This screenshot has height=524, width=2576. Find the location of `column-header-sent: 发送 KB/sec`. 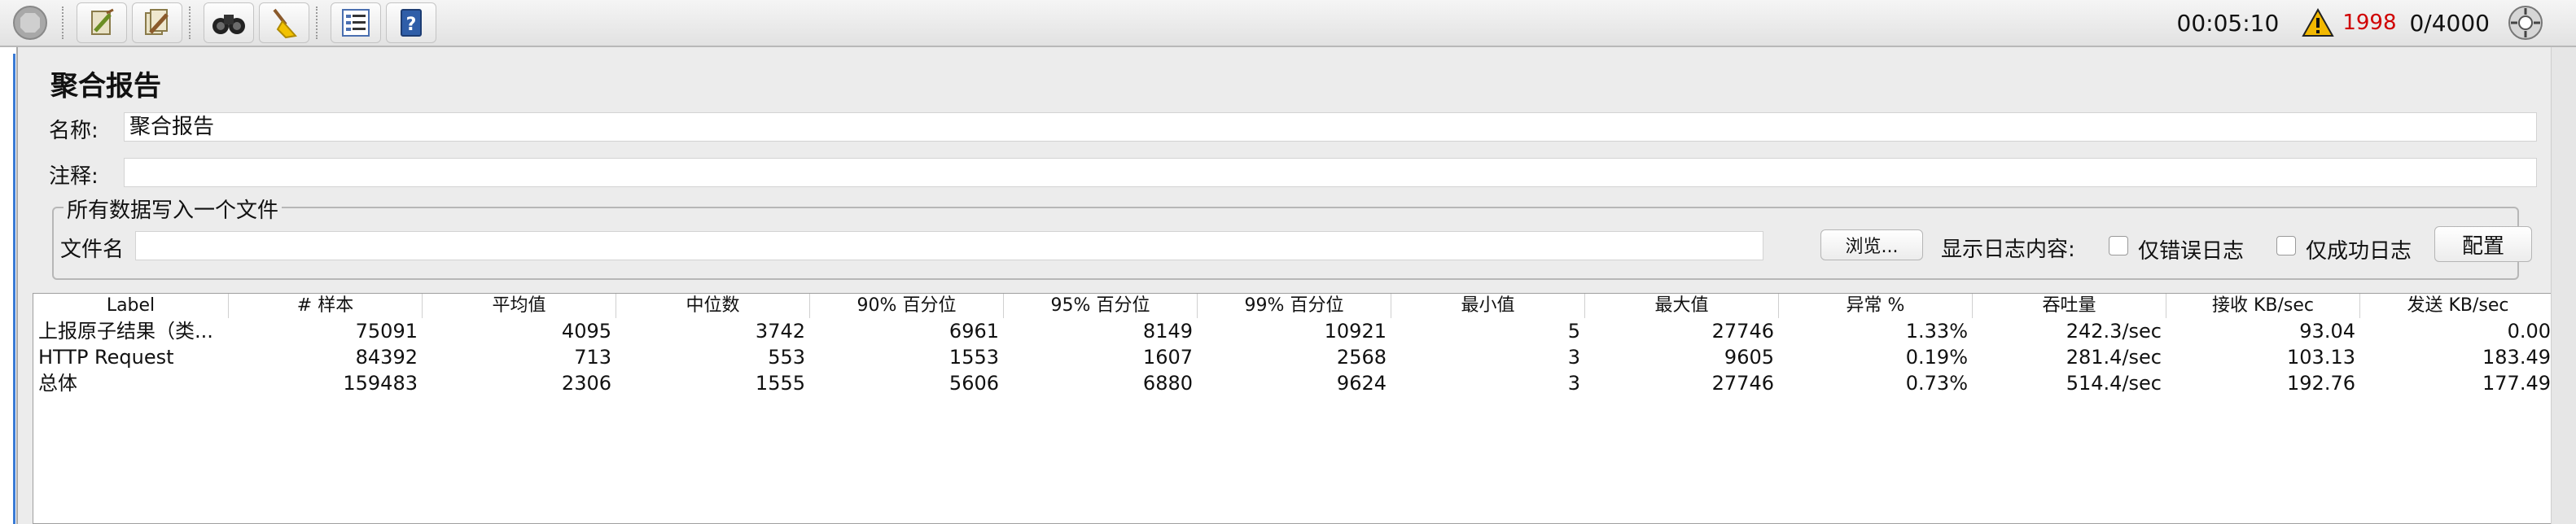

column-header-sent: 发送 KB/sec is located at coordinates (2458, 306).